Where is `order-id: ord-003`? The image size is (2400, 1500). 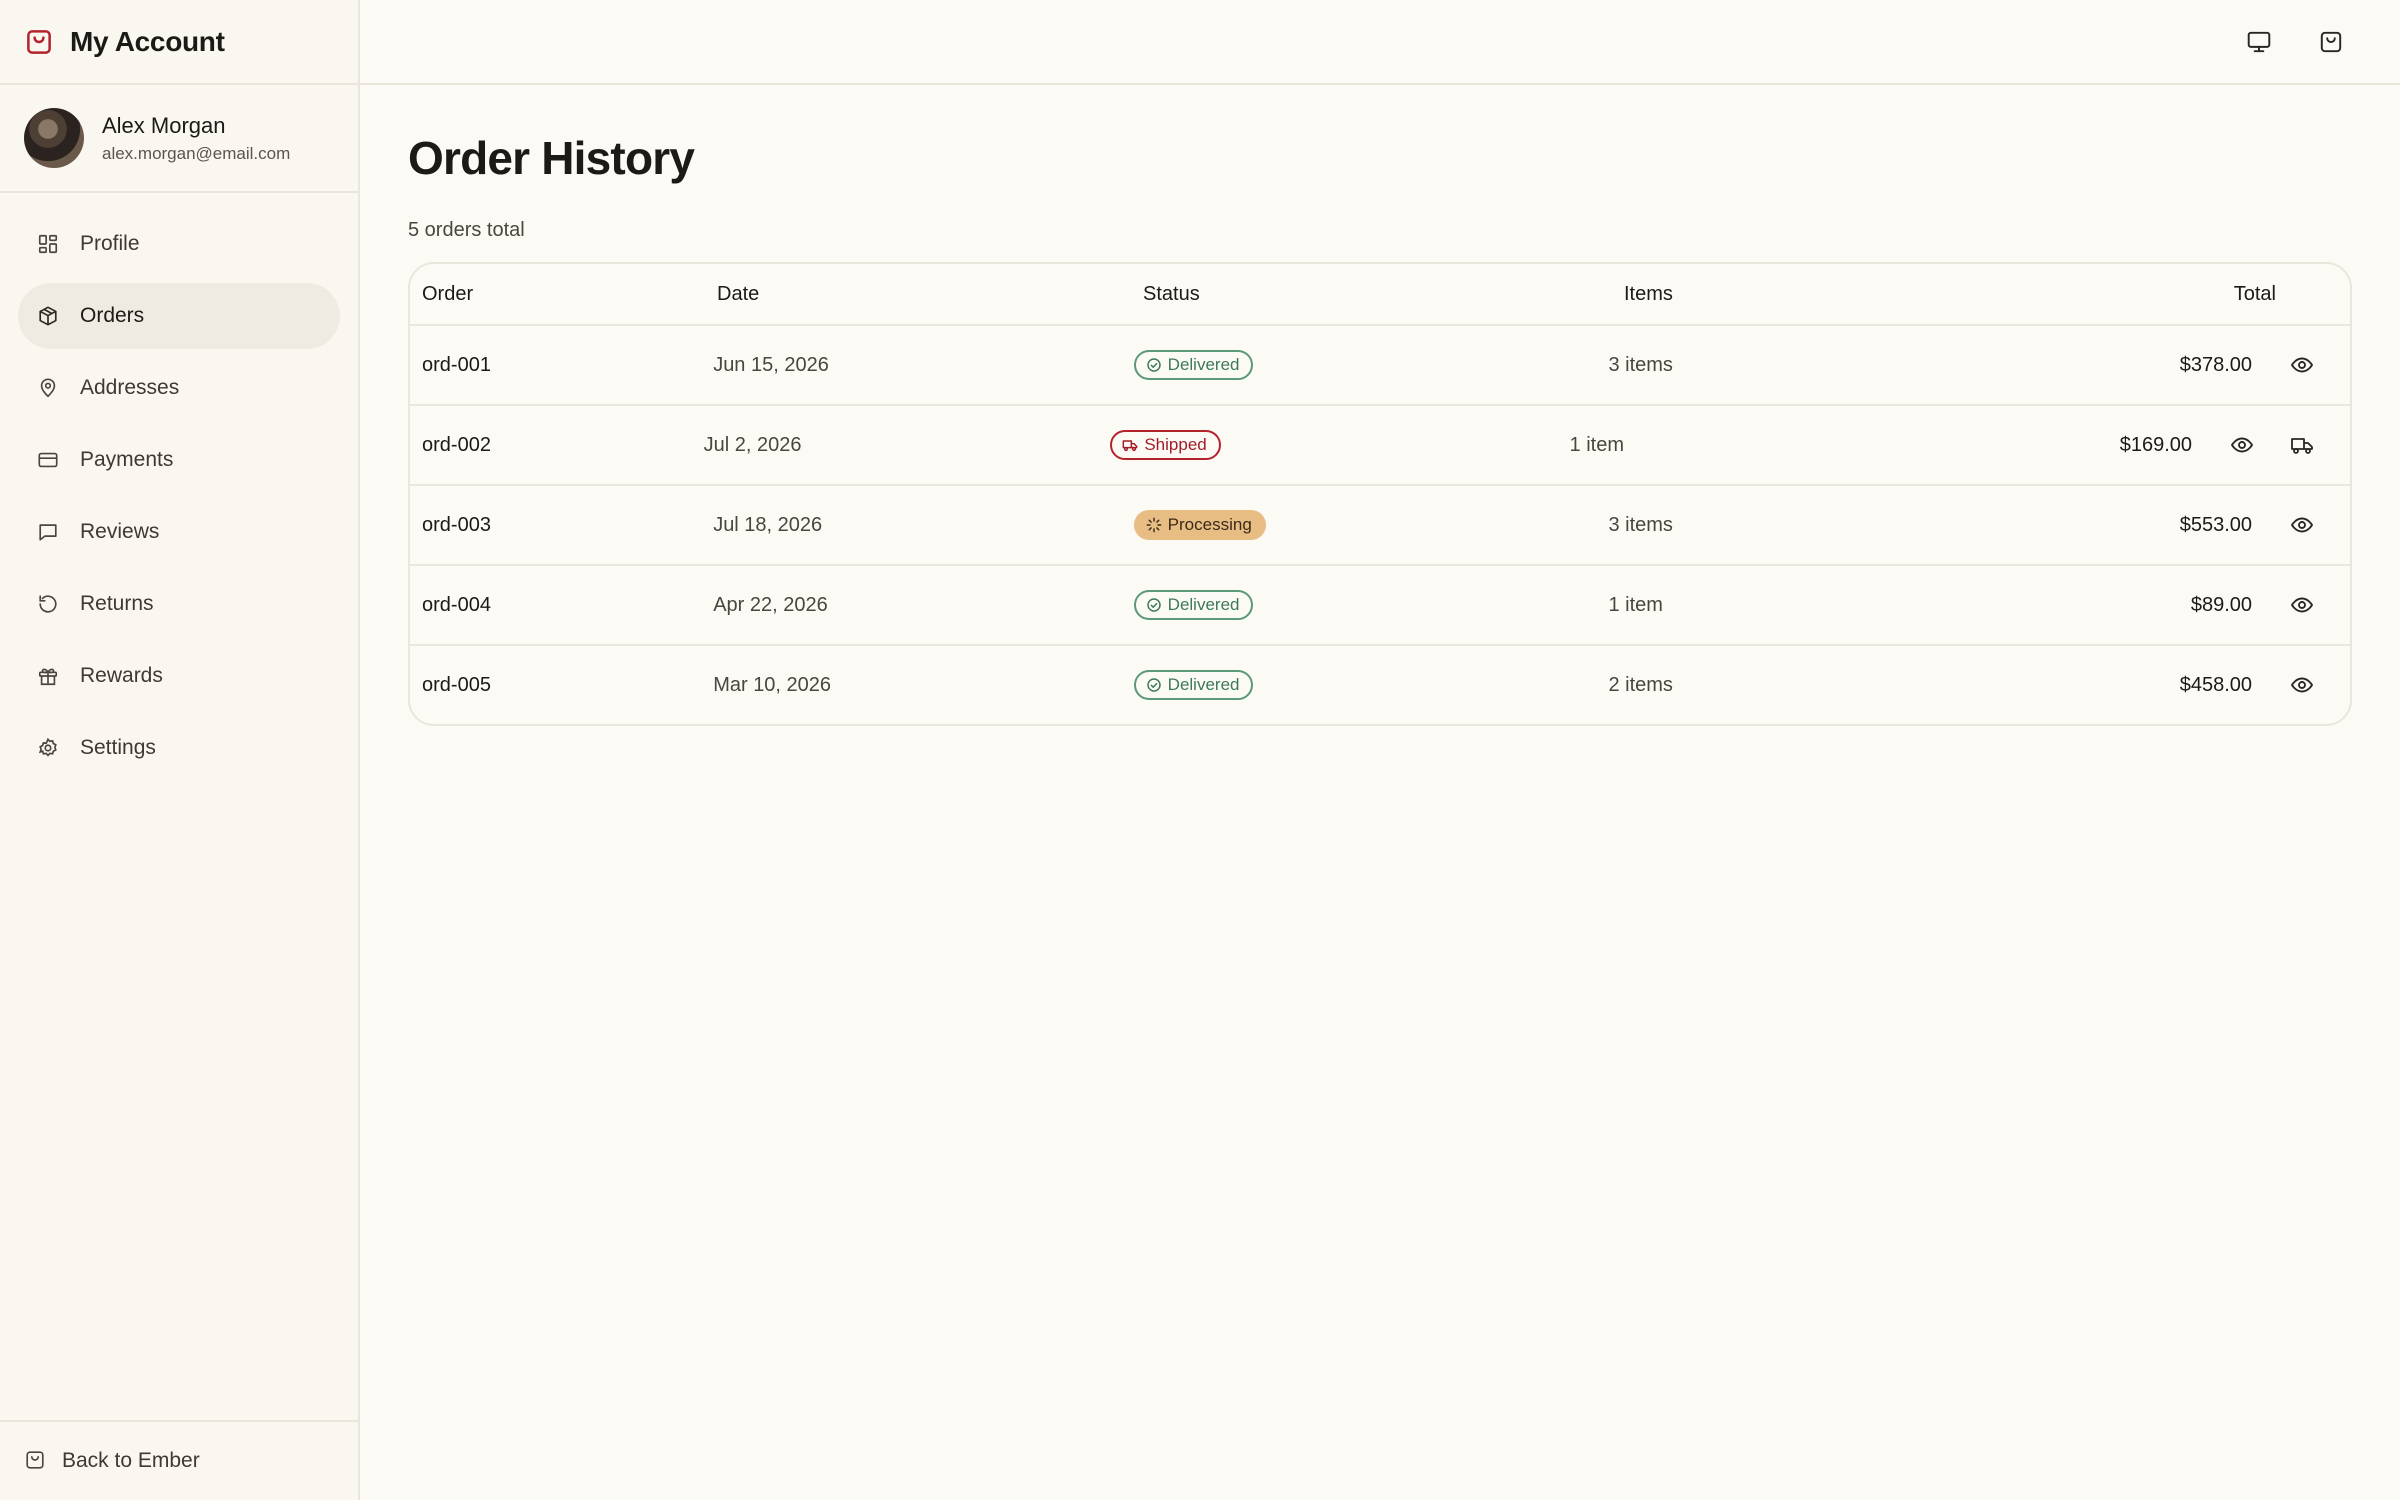
order-id: ord-003 is located at coordinates (456, 524).